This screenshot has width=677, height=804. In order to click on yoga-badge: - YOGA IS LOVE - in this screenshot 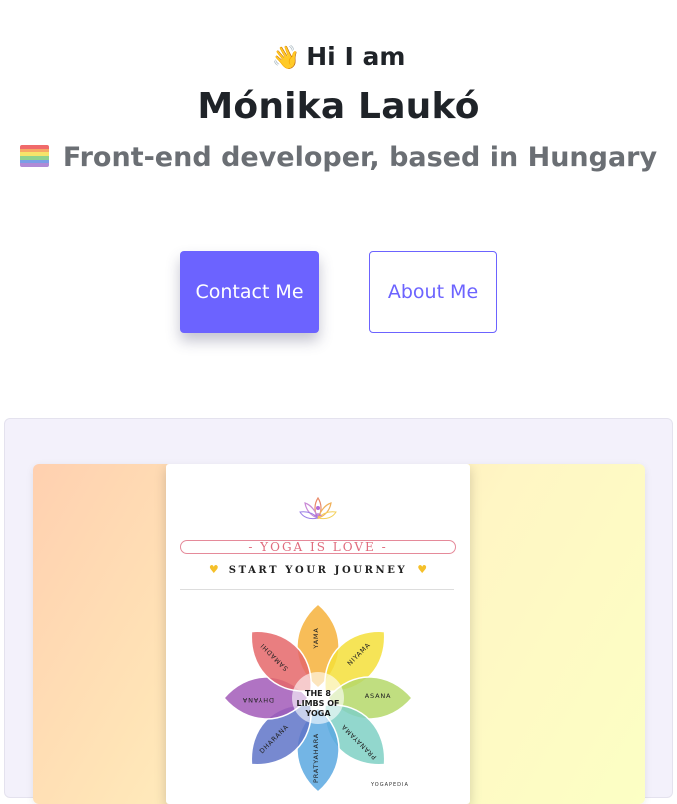, I will do `click(318, 547)`.